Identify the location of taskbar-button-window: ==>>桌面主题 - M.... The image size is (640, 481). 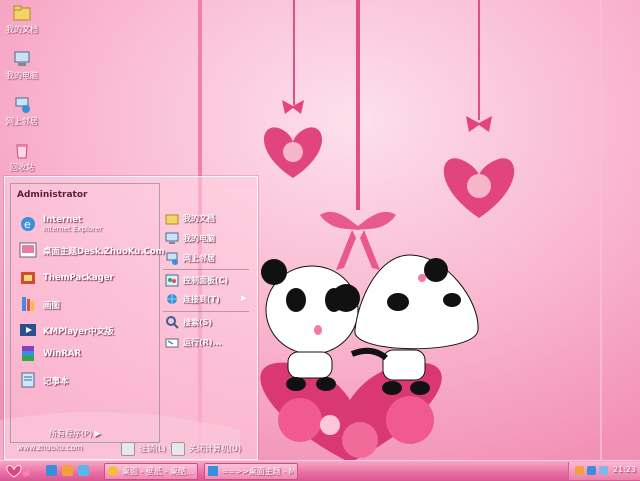
(251, 471).